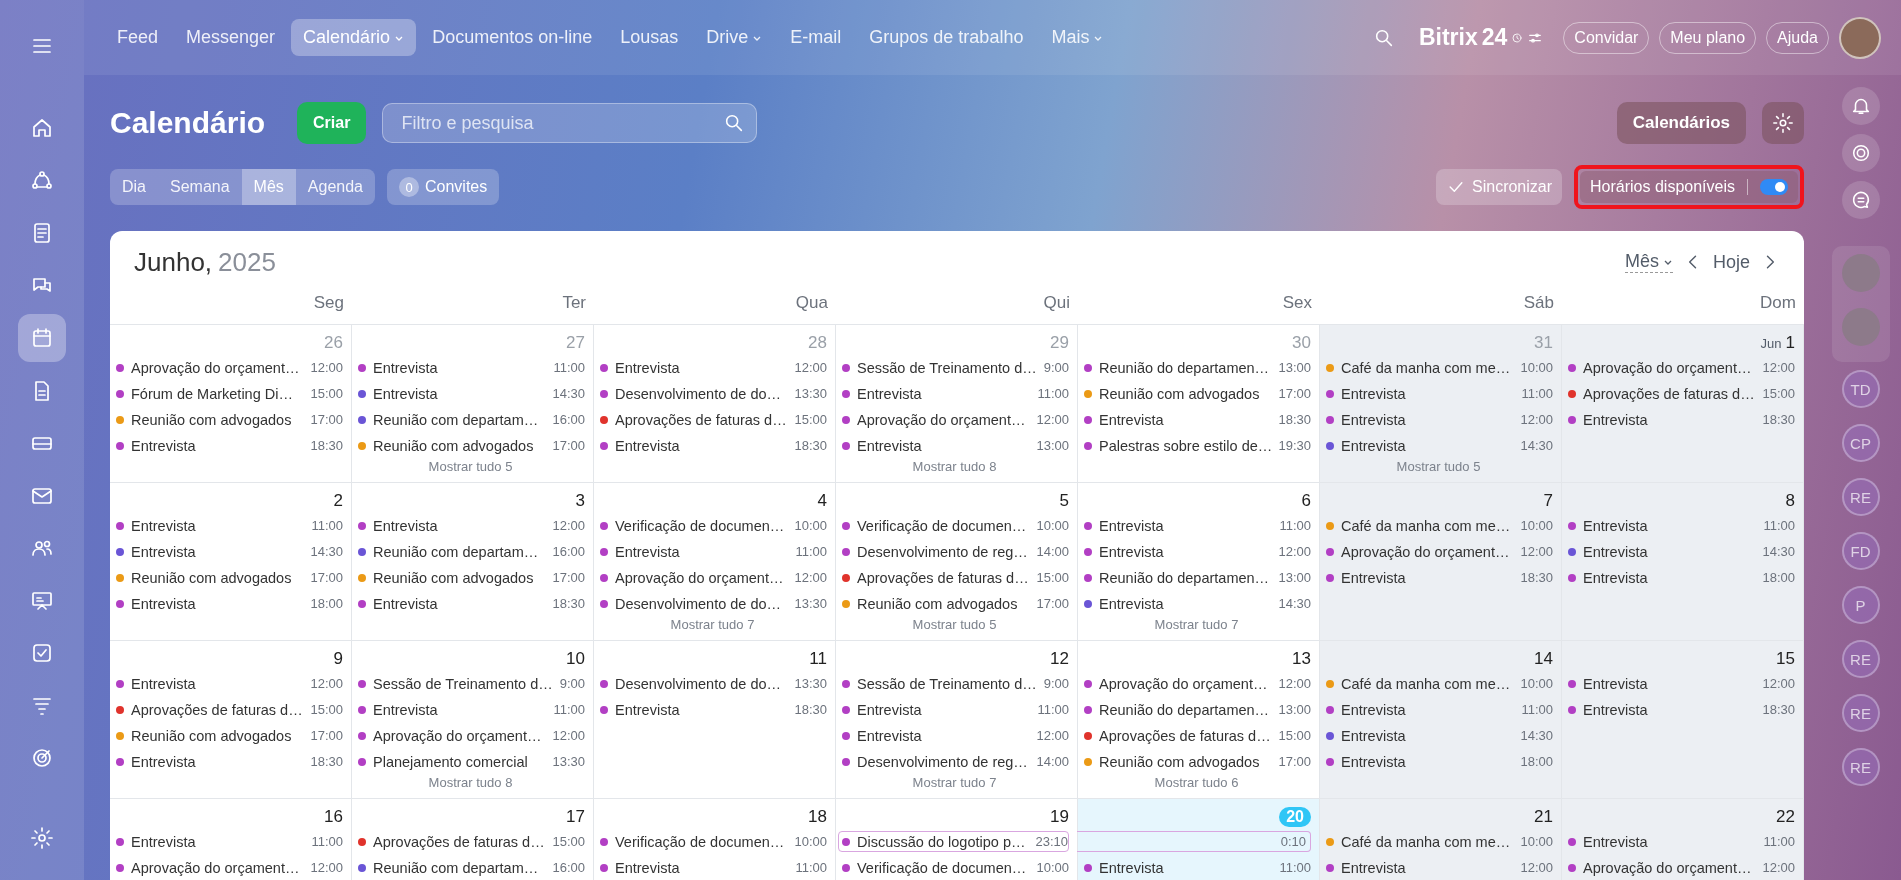  What do you see at coordinates (1196, 445) in the screenshot?
I see `event-item: Palestras sobre estilo de… 19:30` at bounding box center [1196, 445].